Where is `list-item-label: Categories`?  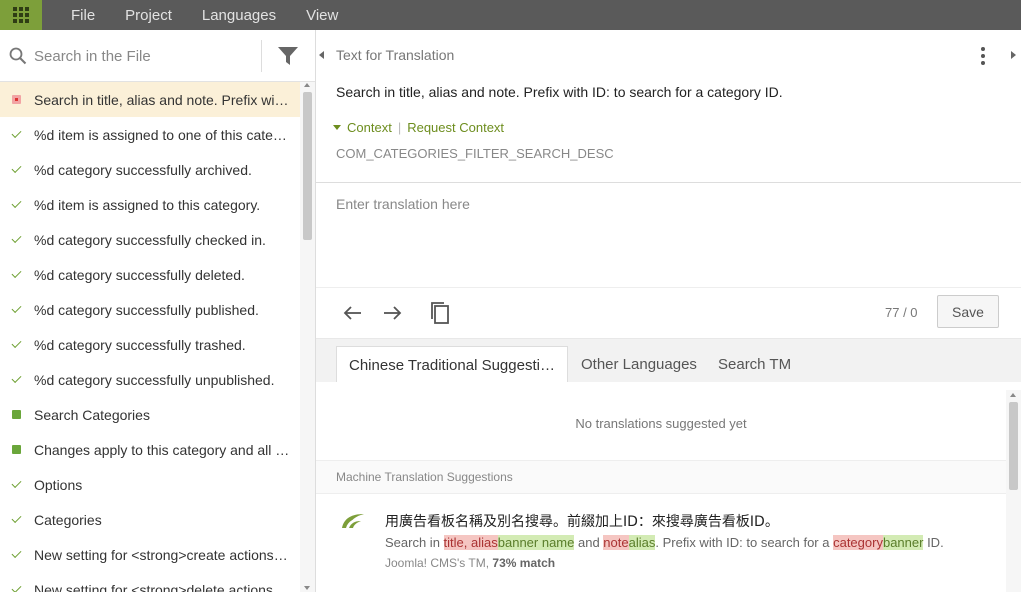 list-item-label: Categories is located at coordinates (68, 519).